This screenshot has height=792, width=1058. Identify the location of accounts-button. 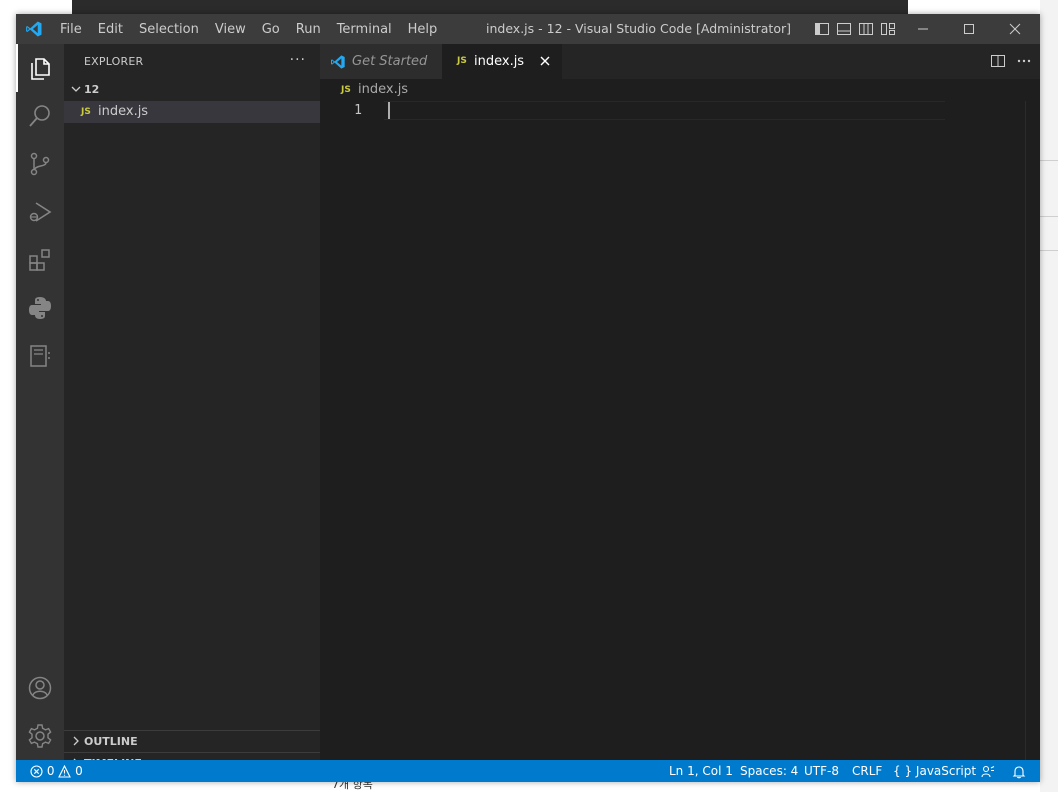
(40, 688).